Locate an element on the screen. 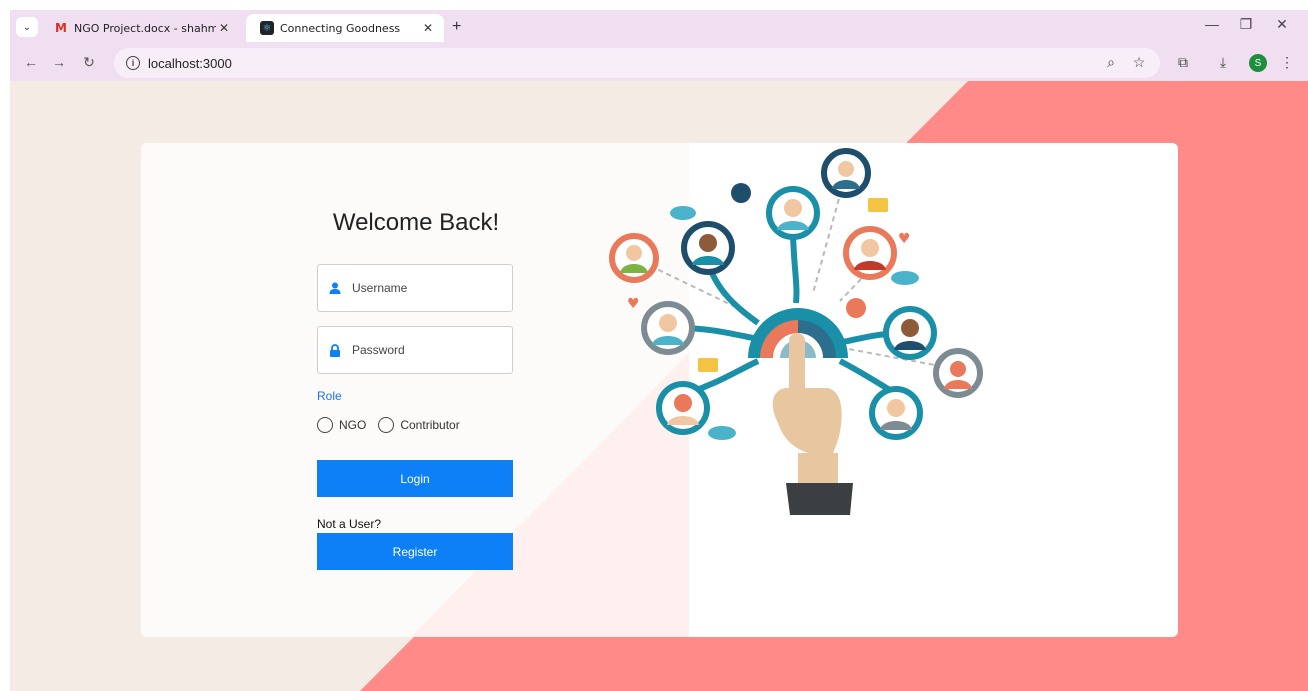 The image size is (1308, 691). browser-toolbar: ← → ↻ i localhost:3000 ⌕ ☆ ⧉ ⤓ S ⋮ is located at coordinates (659, 63).